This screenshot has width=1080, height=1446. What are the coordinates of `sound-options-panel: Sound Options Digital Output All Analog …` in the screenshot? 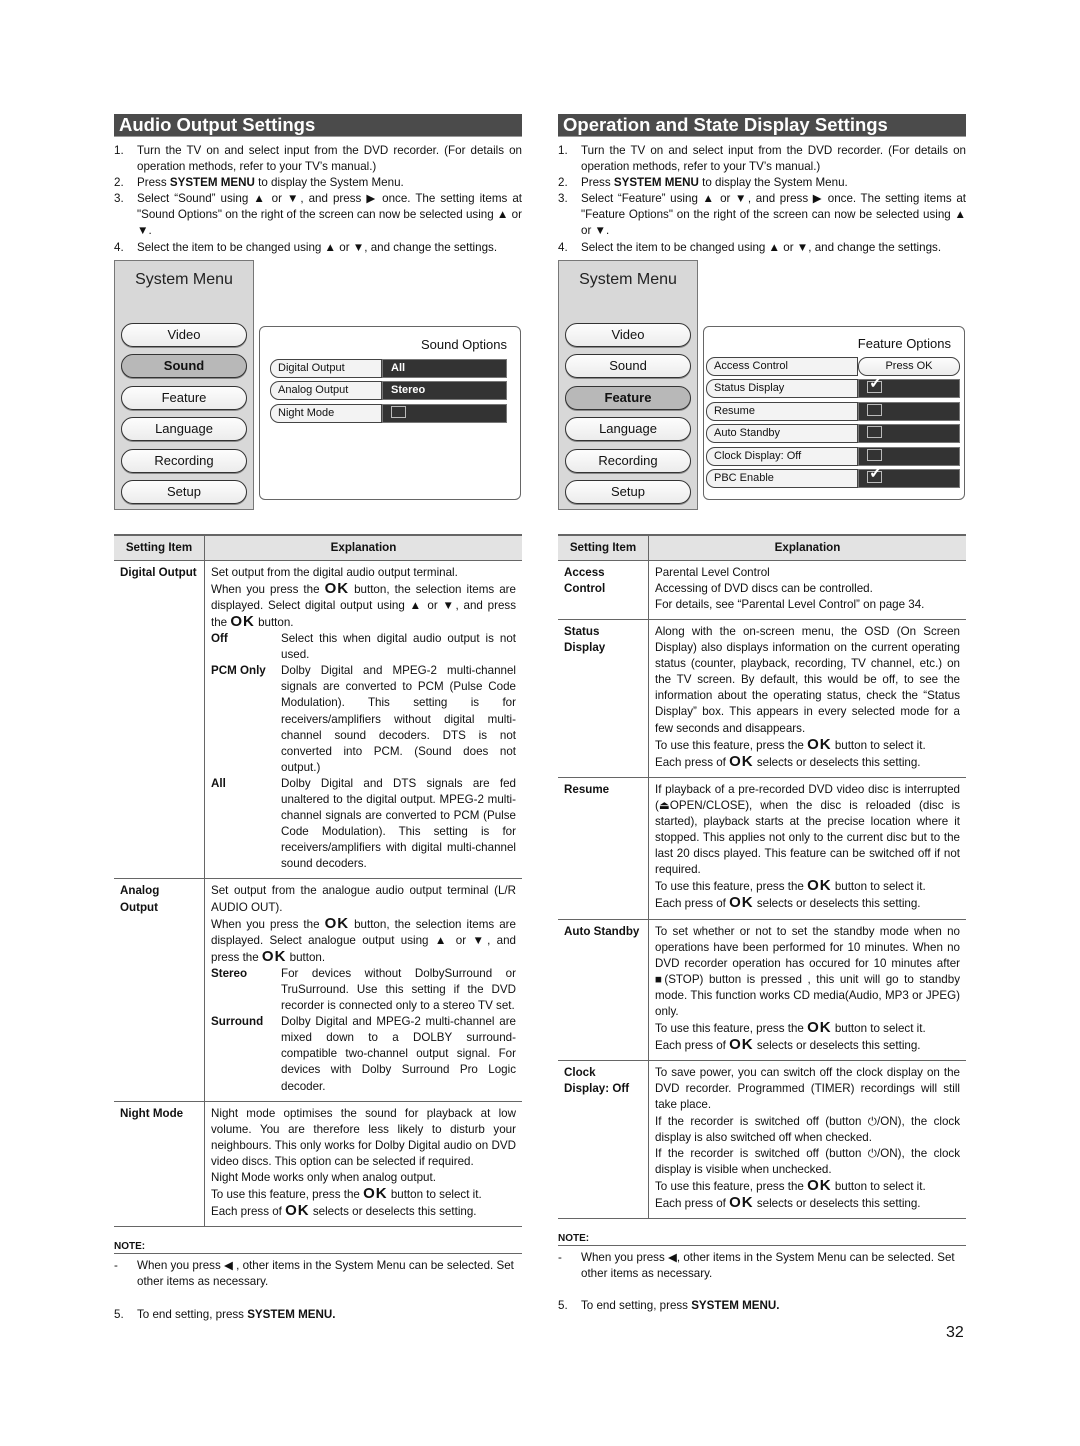 It's located at (390, 412).